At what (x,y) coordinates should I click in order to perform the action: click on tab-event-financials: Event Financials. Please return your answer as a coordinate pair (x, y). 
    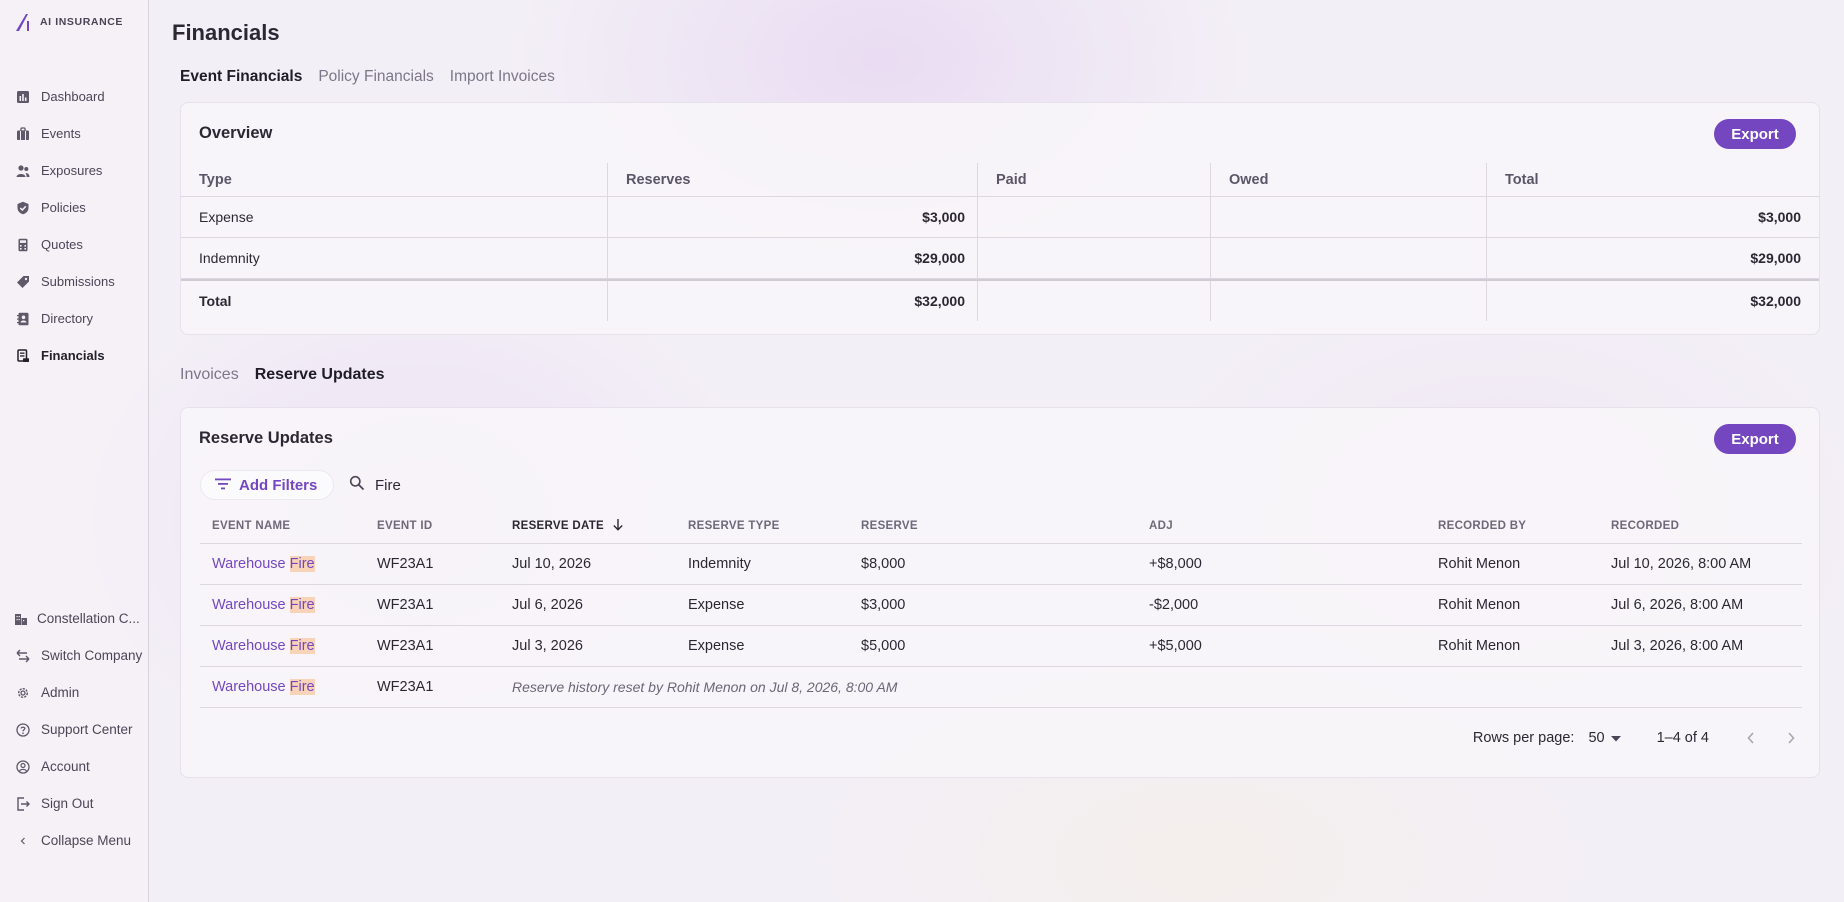
    Looking at the image, I should click on (241, 77).